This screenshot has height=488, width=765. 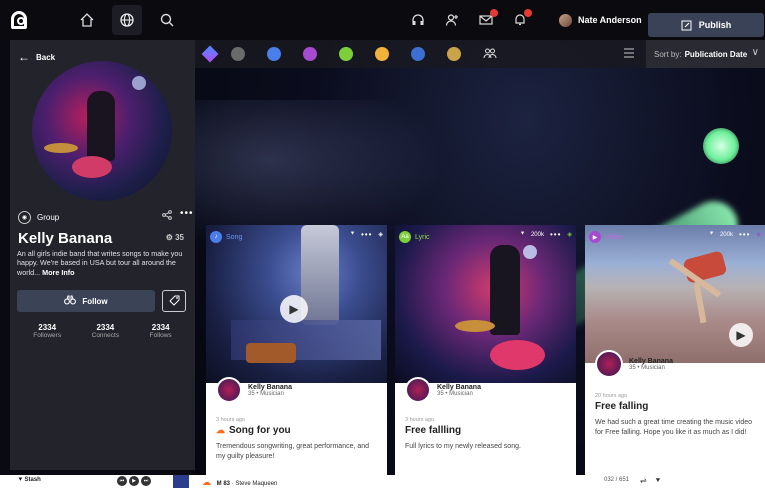 I want to click on stat-follows: 2334 Follows, so click(x=161, y=331).